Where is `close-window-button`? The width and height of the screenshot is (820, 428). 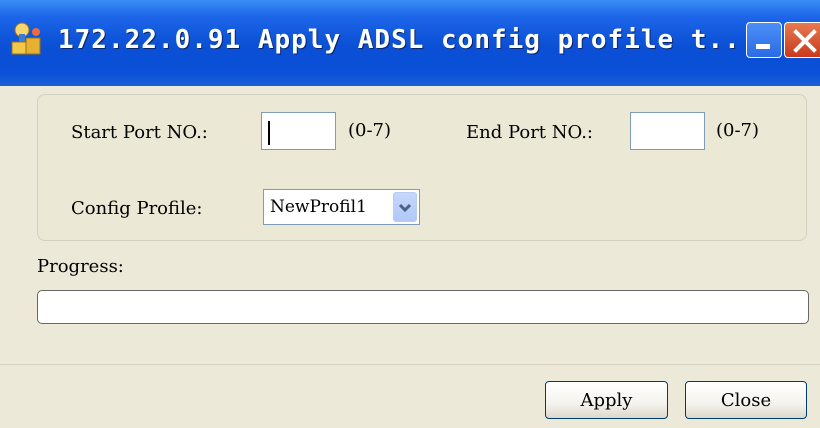 close-window-button is located at coordinates (802, 40).